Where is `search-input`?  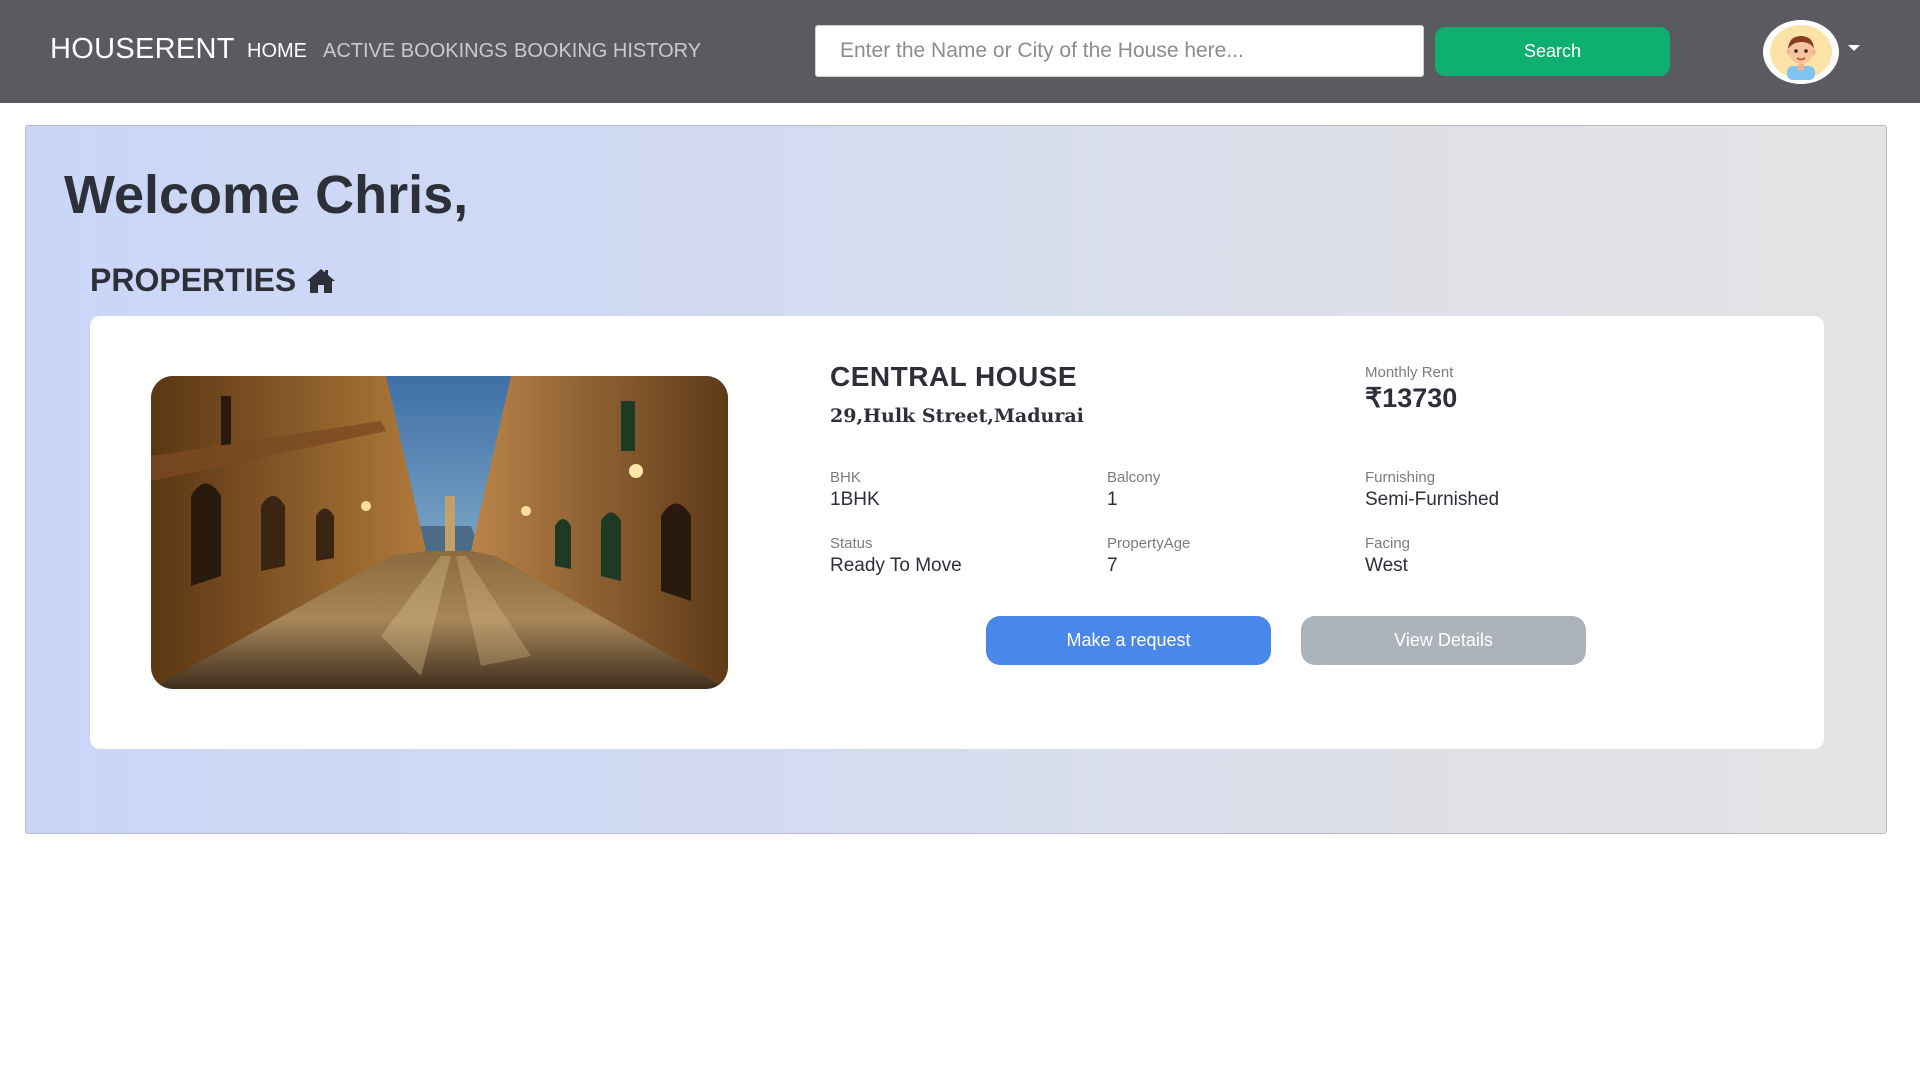
search-input is located at coordinates (1119, 51).